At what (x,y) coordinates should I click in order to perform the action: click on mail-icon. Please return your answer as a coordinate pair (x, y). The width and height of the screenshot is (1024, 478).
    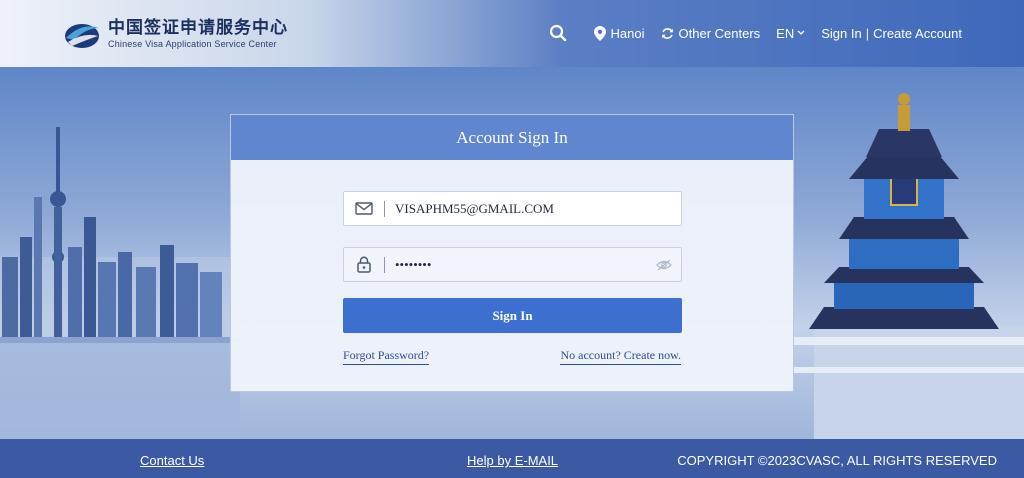
    Looking at the image, I should click on (364, 208).